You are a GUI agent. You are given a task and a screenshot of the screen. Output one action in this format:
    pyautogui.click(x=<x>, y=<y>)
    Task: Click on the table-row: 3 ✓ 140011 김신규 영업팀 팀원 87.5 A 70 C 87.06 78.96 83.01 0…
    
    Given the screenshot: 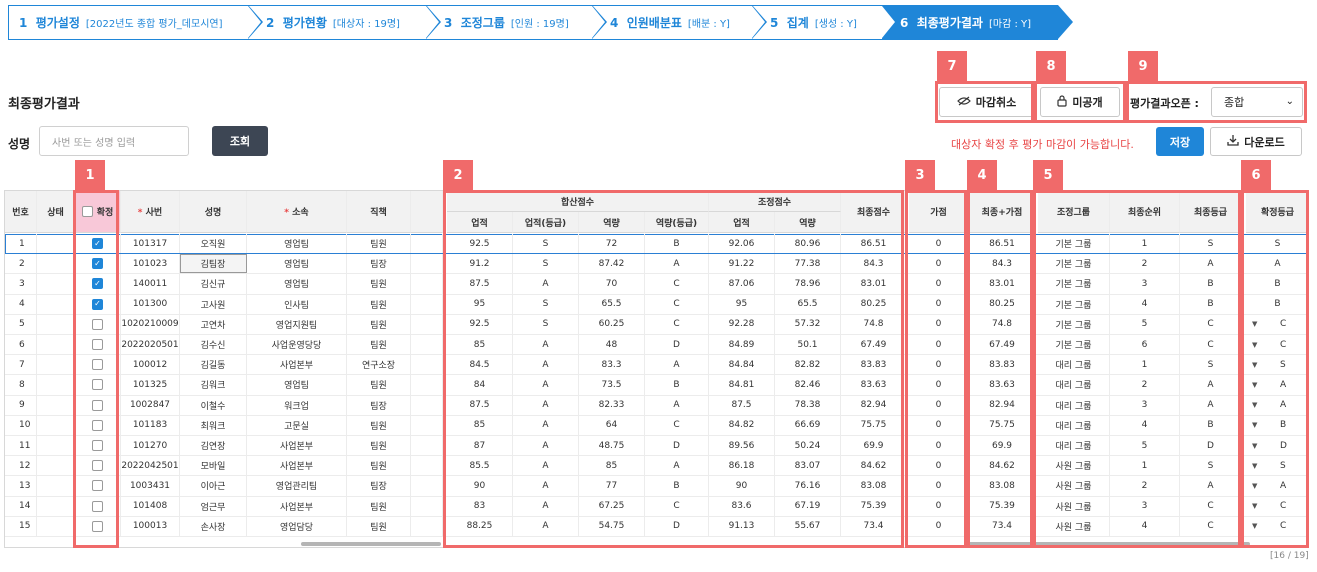 What is the action you would take?
    pyautogui.click(x=656, y=284)
    